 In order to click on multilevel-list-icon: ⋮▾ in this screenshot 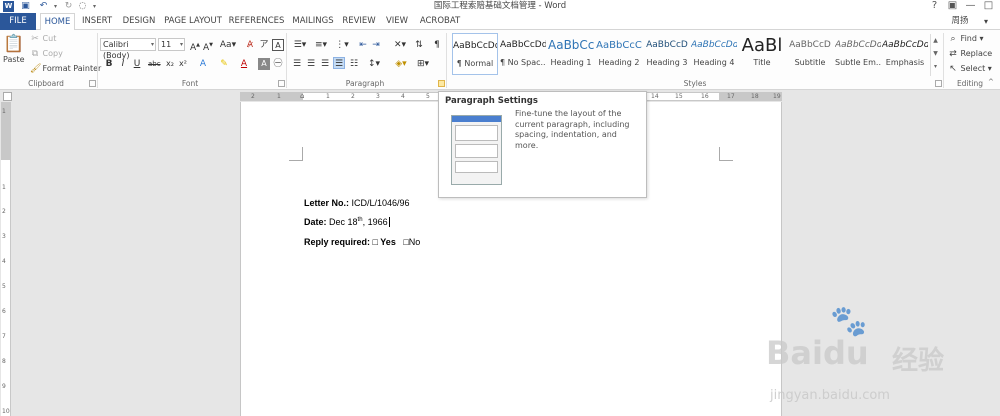, I will do `click(342, 45)`.